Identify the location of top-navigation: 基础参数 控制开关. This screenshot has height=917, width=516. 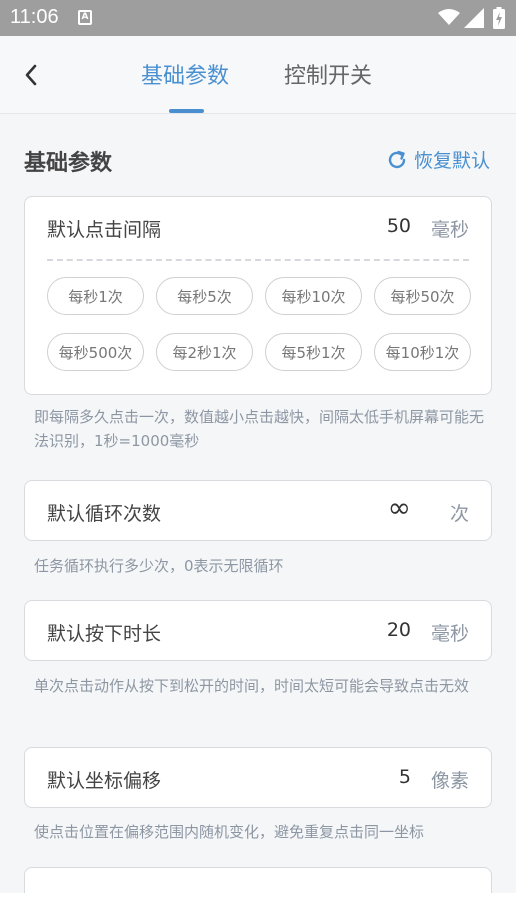
(258, 75).